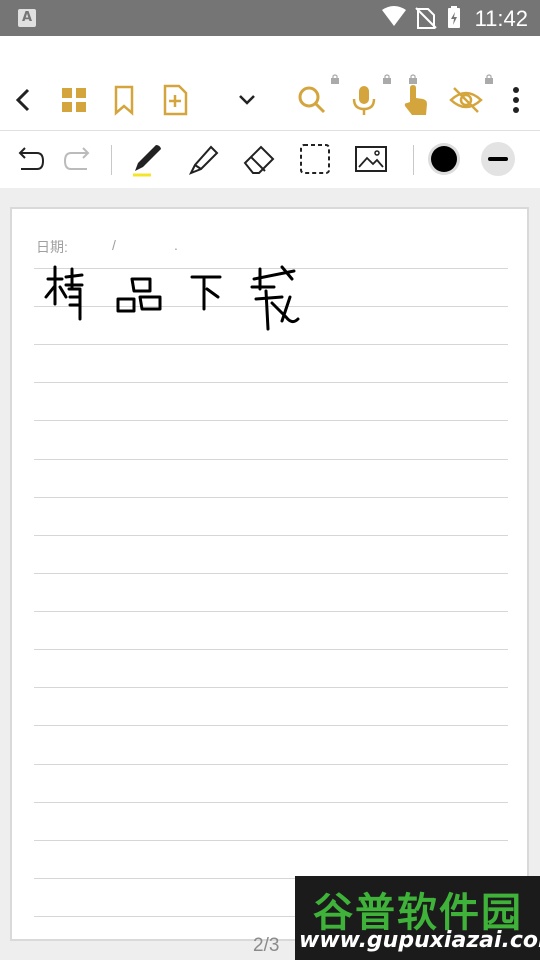 The width and height of the screenshot is (540, 960). Describe the element at coordinates (315, 159) in the screenshot. I see `lasso-select-icon` at that location.